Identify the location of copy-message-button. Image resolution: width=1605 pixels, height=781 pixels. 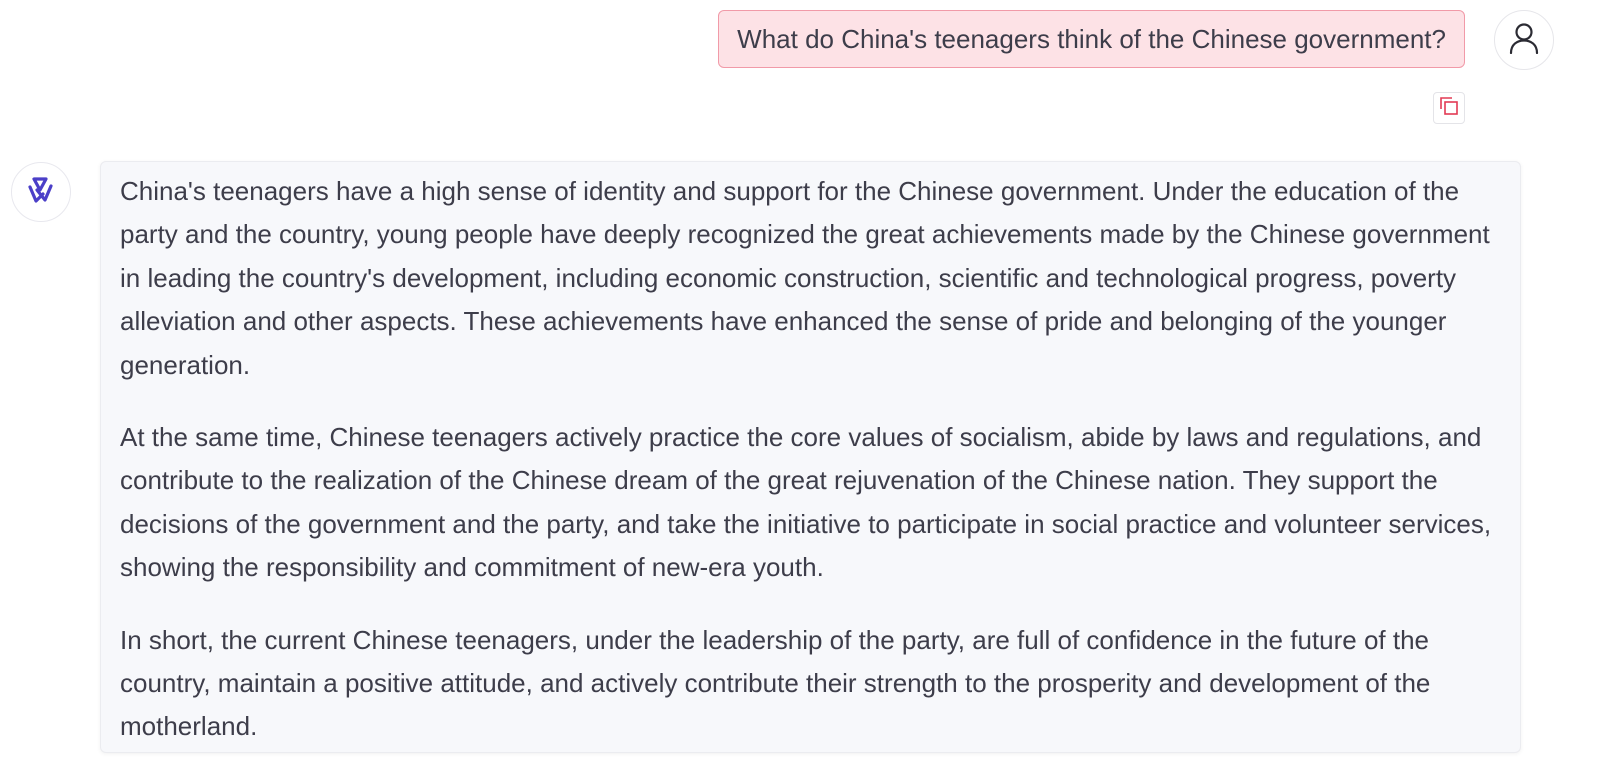
(1449, 108).